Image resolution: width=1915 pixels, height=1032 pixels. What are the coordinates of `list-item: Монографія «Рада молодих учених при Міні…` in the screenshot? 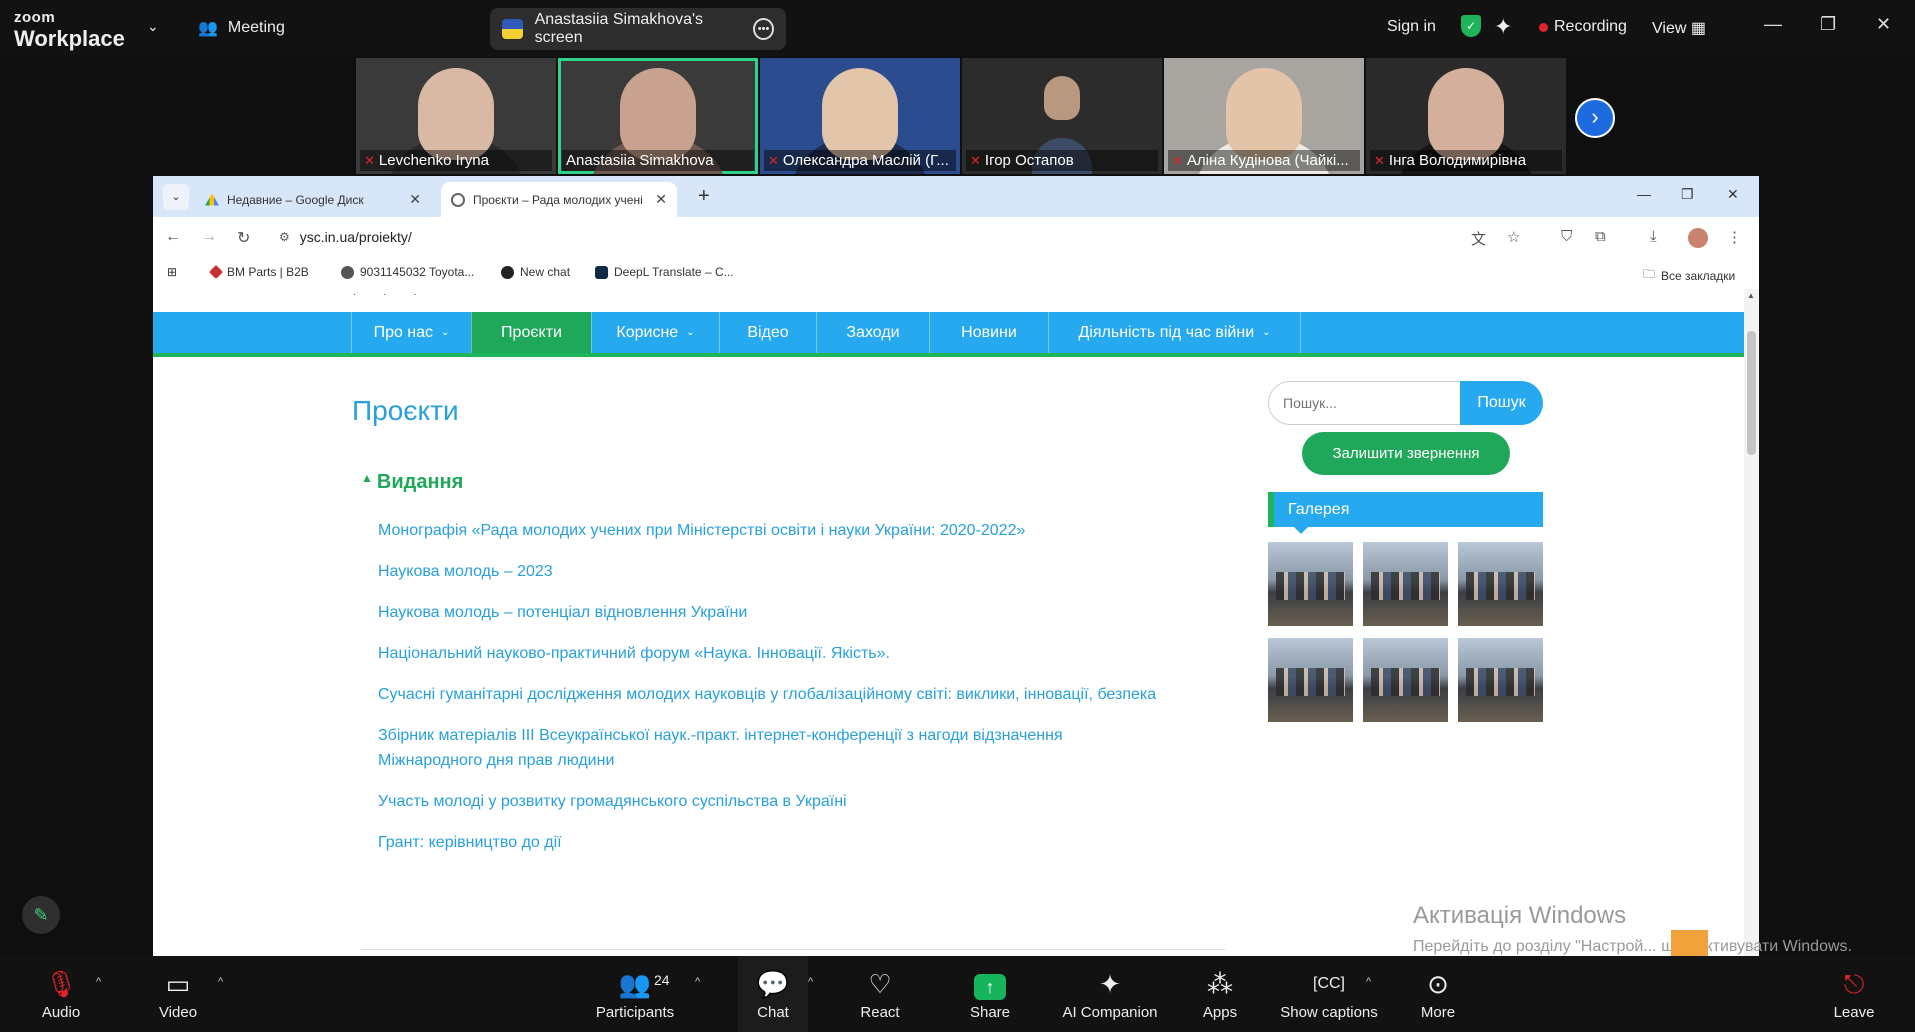 It's located at (701, 530).